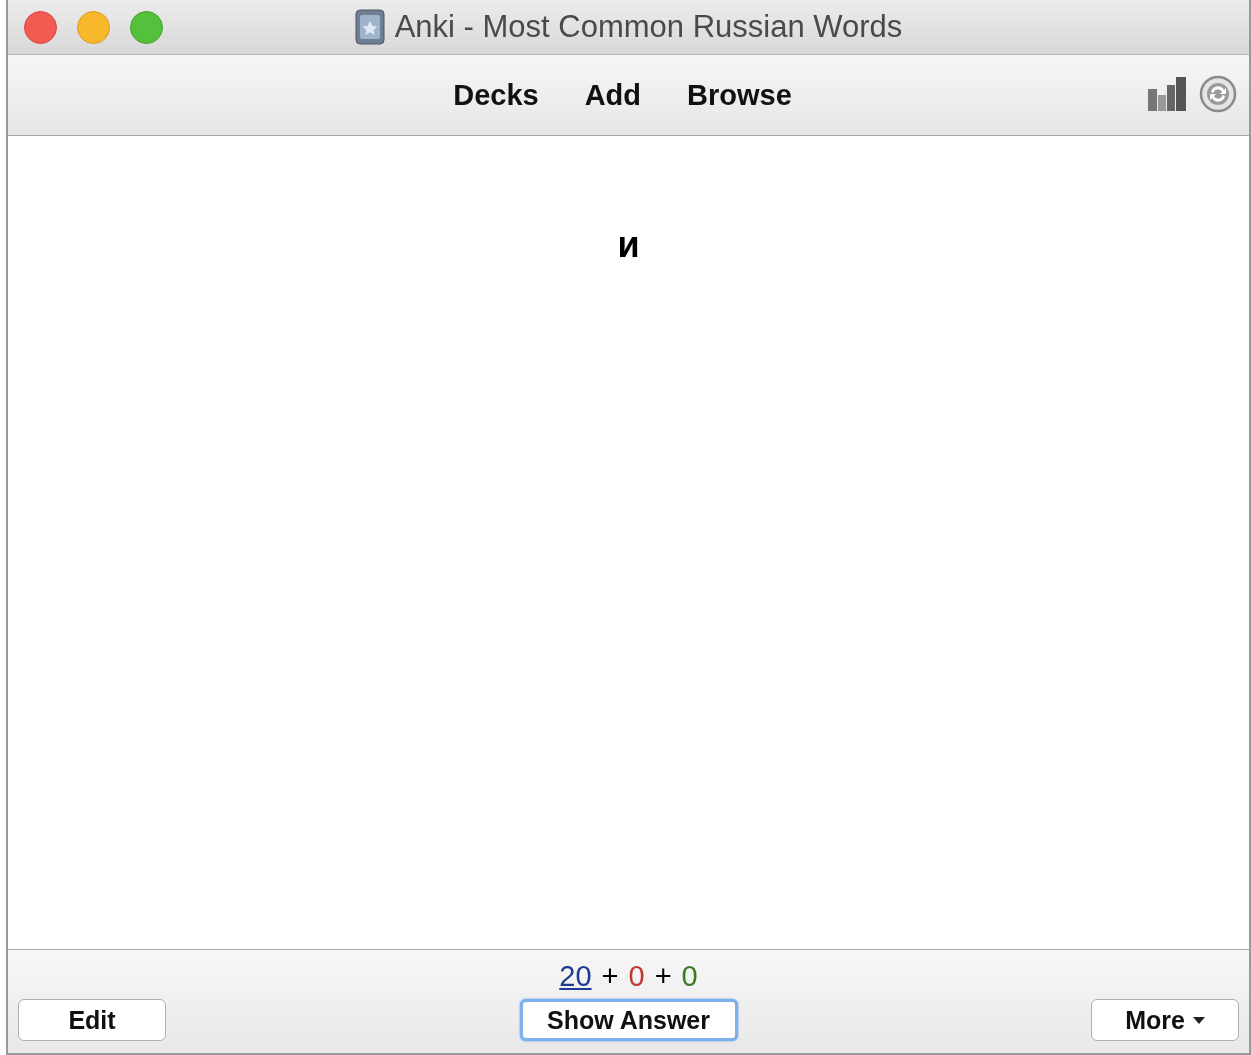 This screenshot has width=1251, height=1055. Describe the element at coordinates (1167, 94) in the screenshot. I see `bar-chart-icon` at that location.